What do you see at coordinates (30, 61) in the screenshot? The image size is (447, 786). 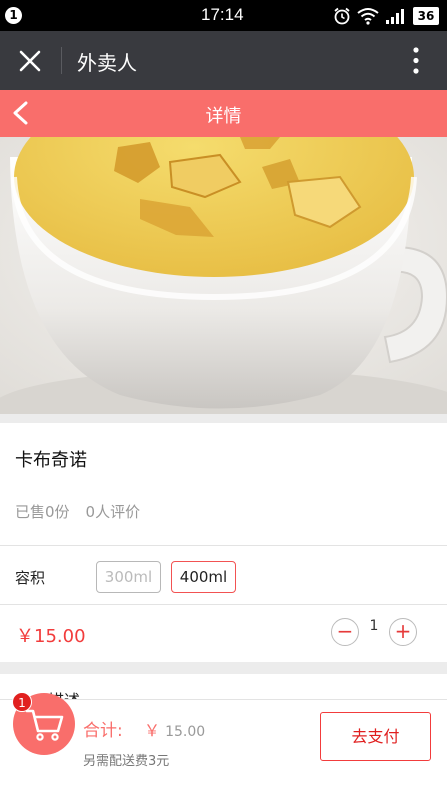 I see `close-icon` at bounding box center [30, 61].